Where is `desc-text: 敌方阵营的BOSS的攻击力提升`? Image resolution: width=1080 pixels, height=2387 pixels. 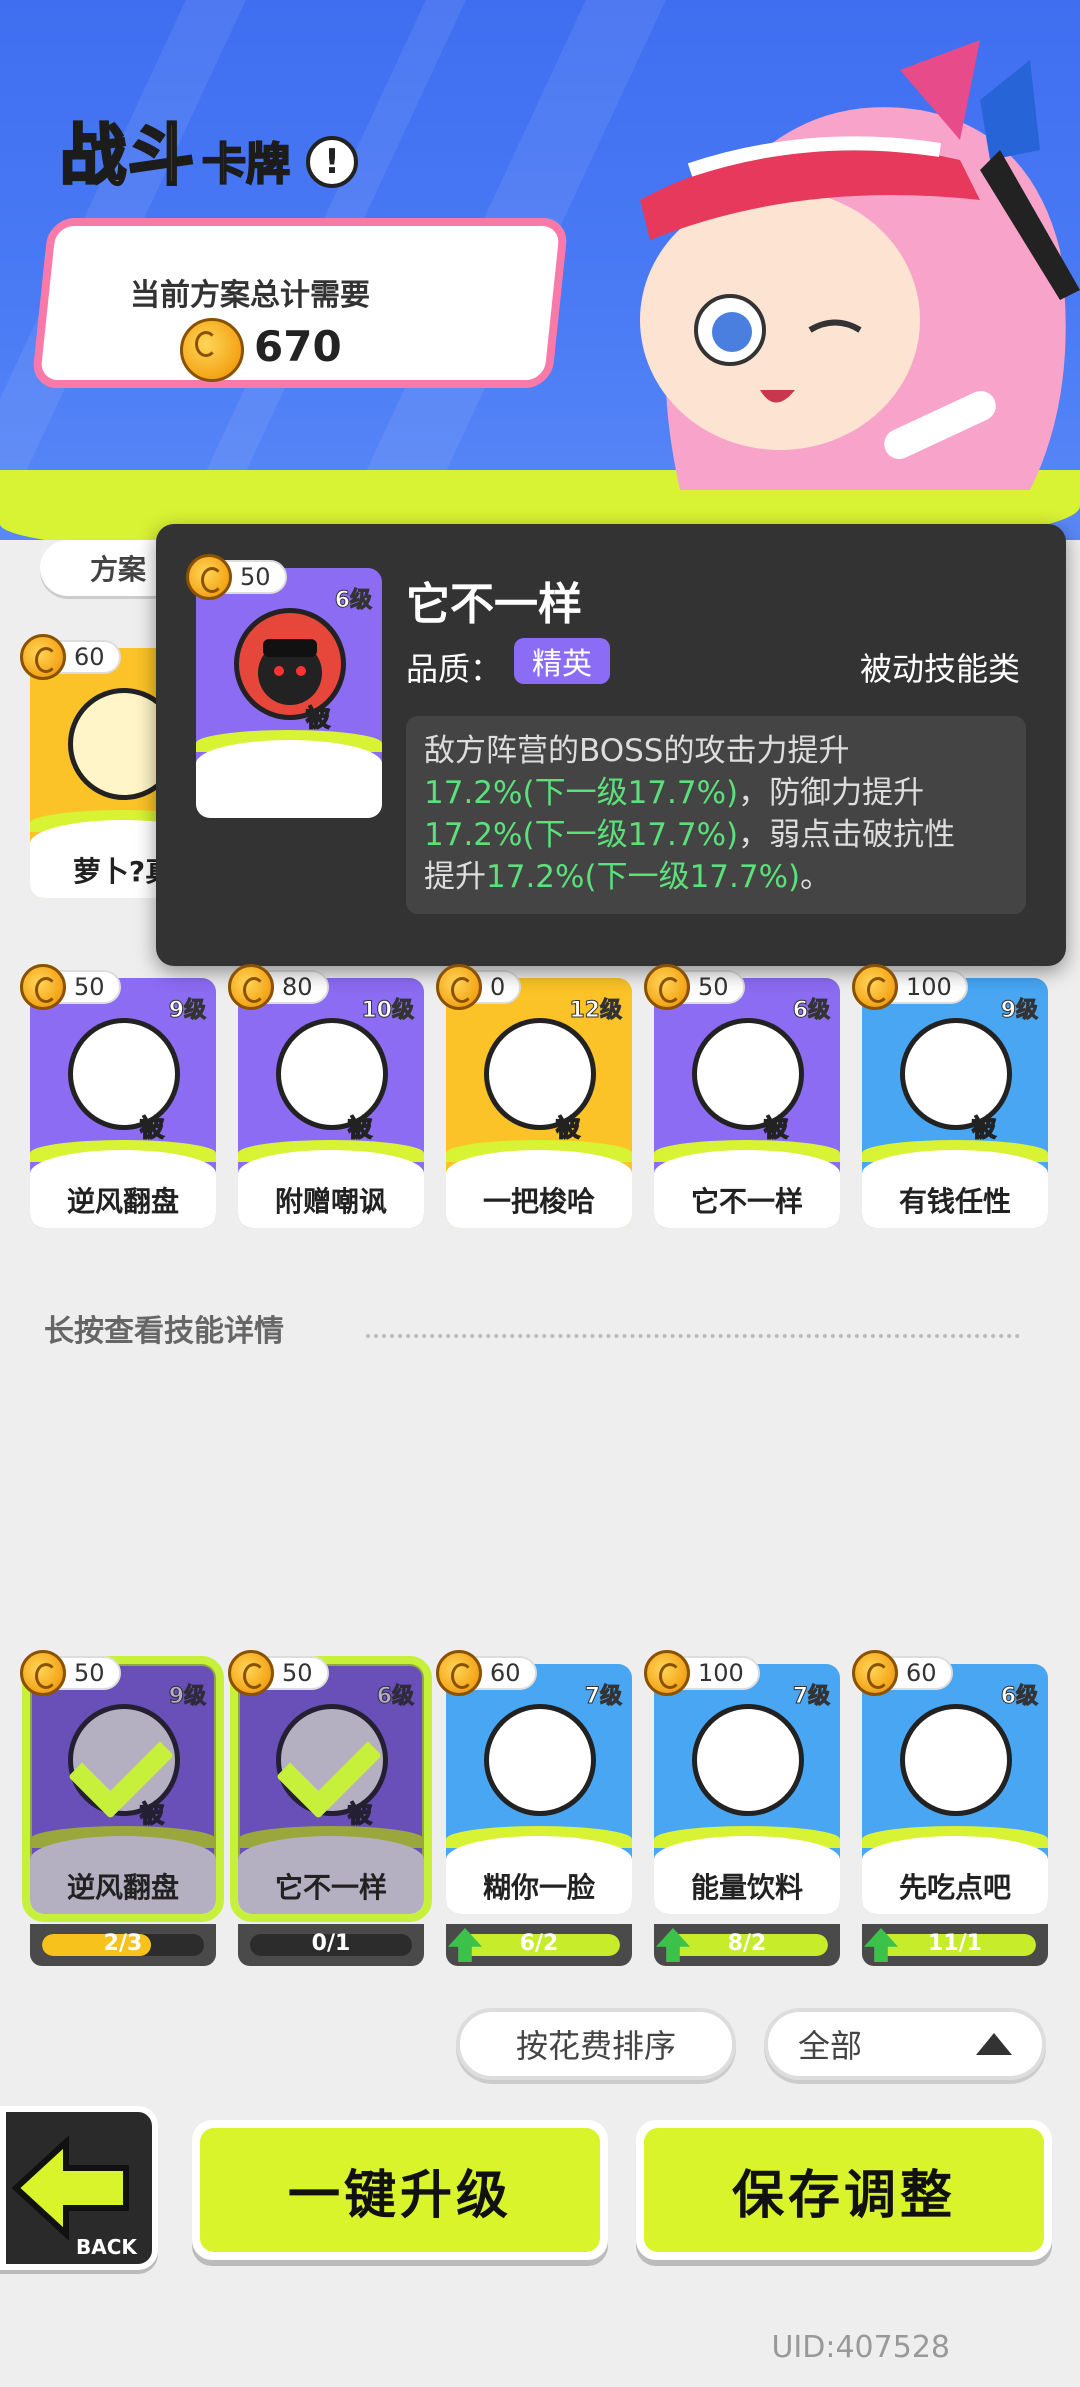
desc-text: 敌方阵营的BOSS的攻击力提升 is located at coordinates (637, 751).